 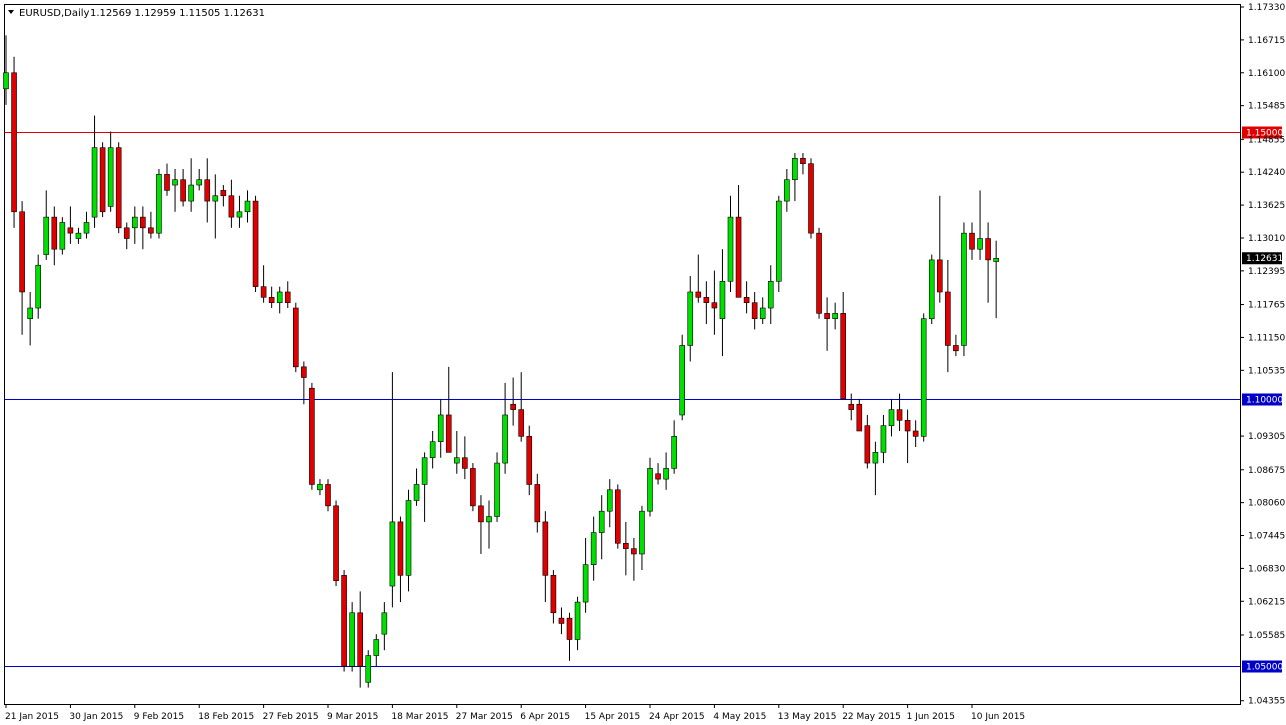 I want to click on price-tick-label: 1.06215, so click(x=1266, y=602).